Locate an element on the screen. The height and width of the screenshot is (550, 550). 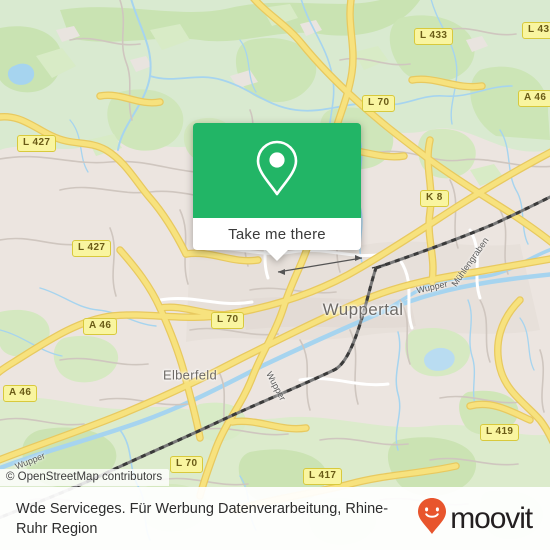
osm-attribution: © OpenStreetMap contributors is located at coordinates (85, 477).